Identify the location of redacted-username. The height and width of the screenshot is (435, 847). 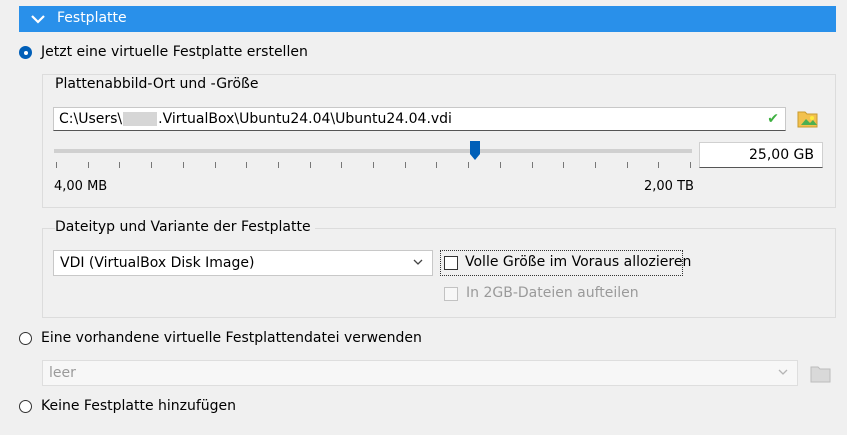
(140, 119).